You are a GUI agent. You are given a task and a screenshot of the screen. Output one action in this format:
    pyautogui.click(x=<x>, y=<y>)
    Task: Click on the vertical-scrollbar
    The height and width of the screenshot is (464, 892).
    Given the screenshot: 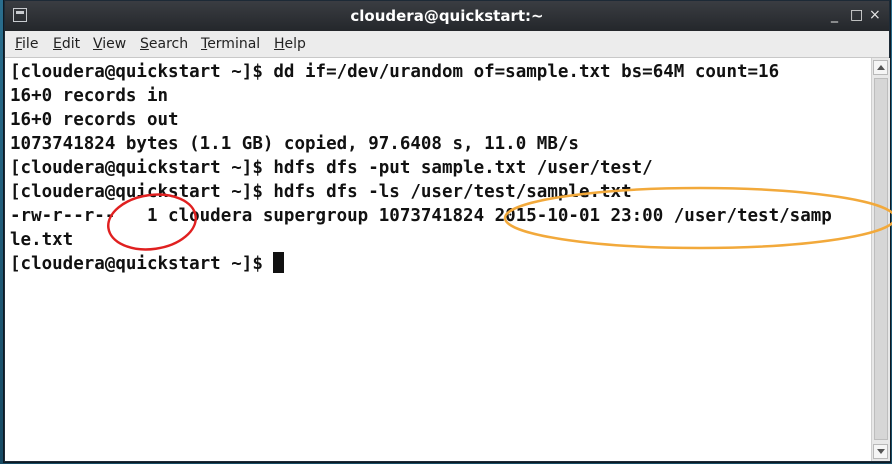 What is the action you would take?
    pyautogui.click(x=880, y=259)
    